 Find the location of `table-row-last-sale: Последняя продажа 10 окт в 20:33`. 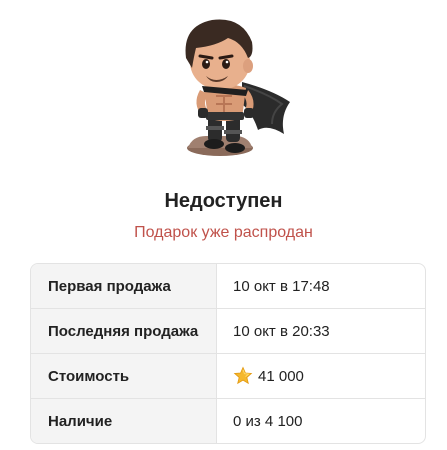

table-row-last-sale: Последняя продажа 10 окт в 20:33 is located at coordinates (228, 331).